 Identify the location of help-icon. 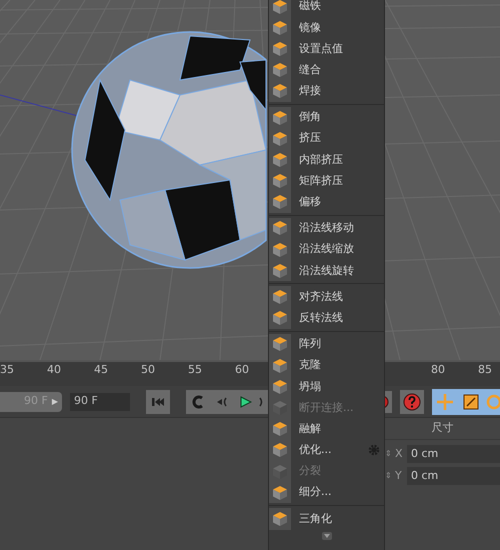
(412, 401).